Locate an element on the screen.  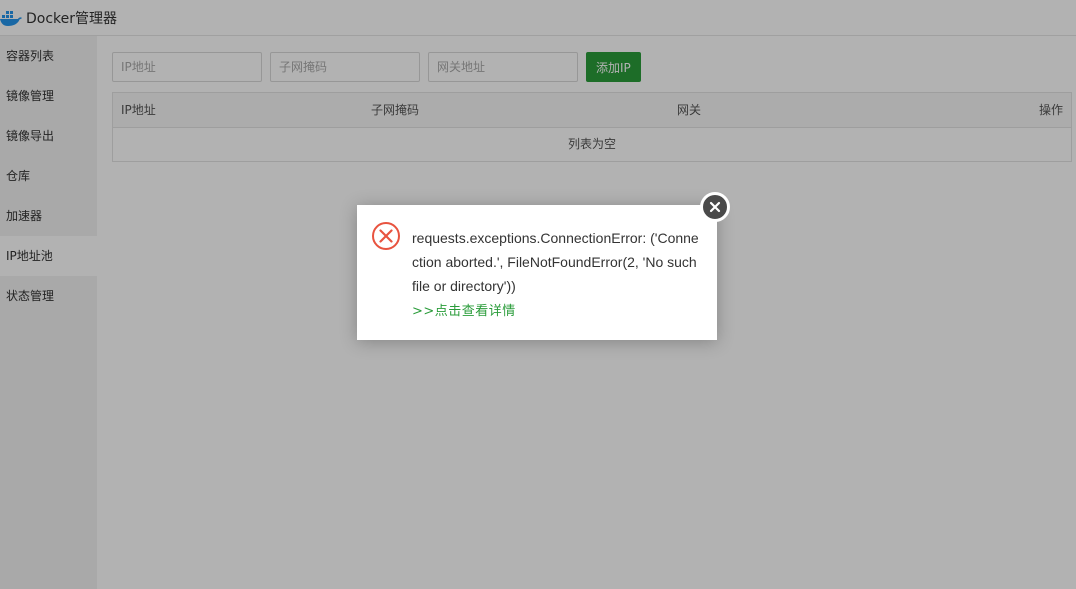
error-circle-icon is located at coordinates (386, 236).